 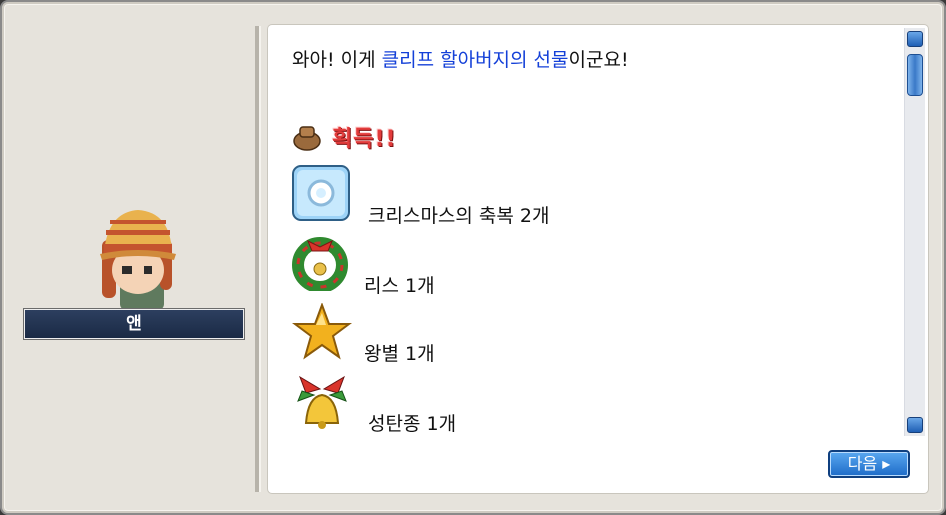 What do you see at coordinates (915, 39) in the screenshot?
I see `scroll-up-button` at bounding box center [915, 39].